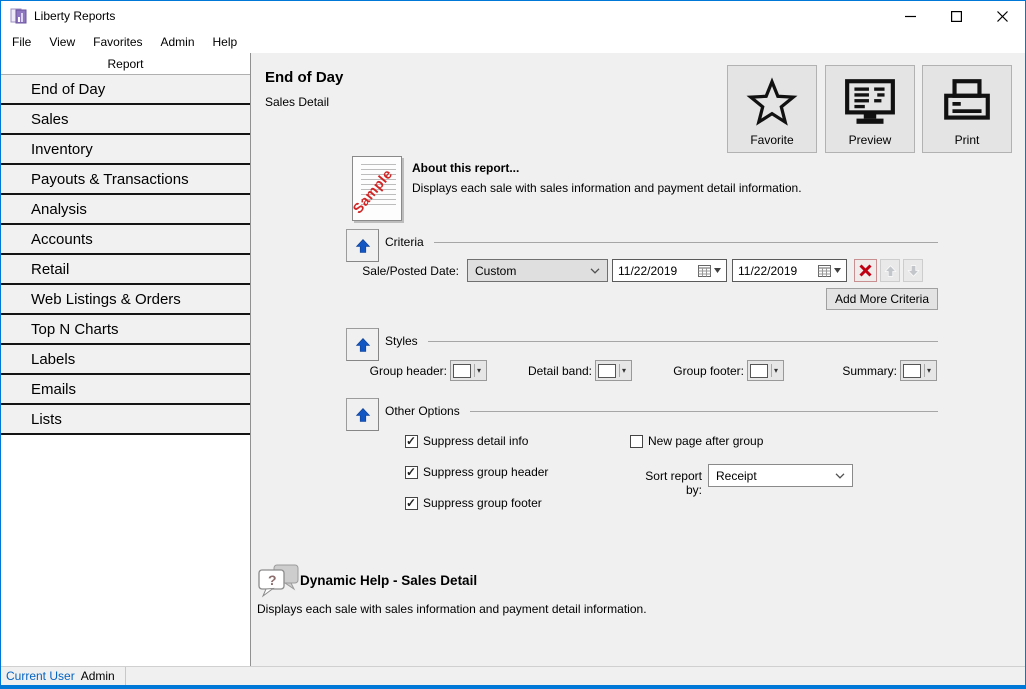 This screenshot has height=689, width=1026. I want to click on criteria-collapse-button, so click(362, 245).